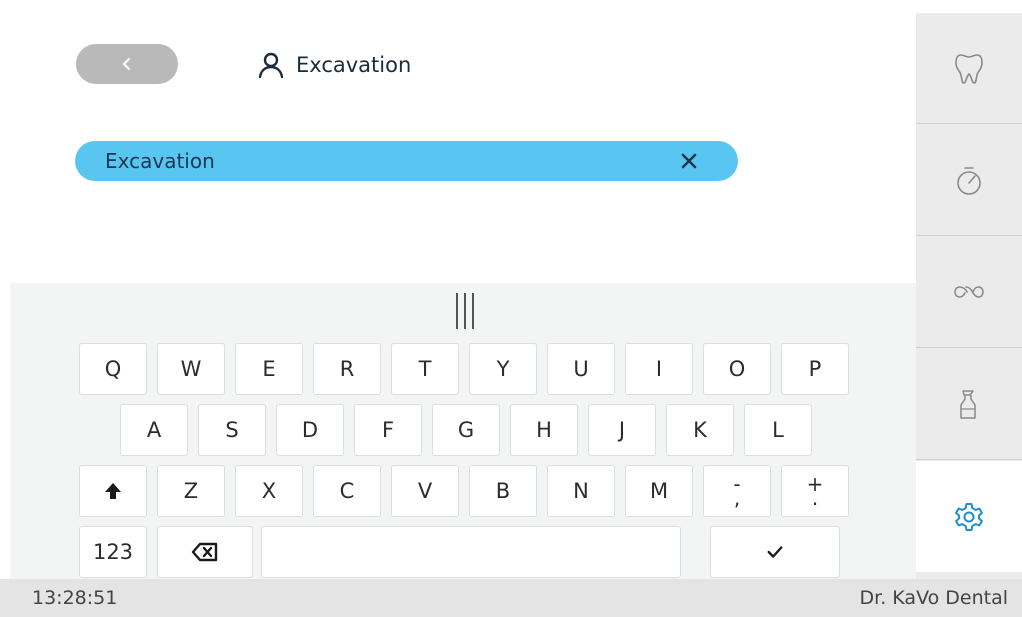 Image resolution: width=1022 pixels, height=617 pixels. Describe the element at coordinates (154, 430) in the screenshot. I see `key-a: A` at that location.